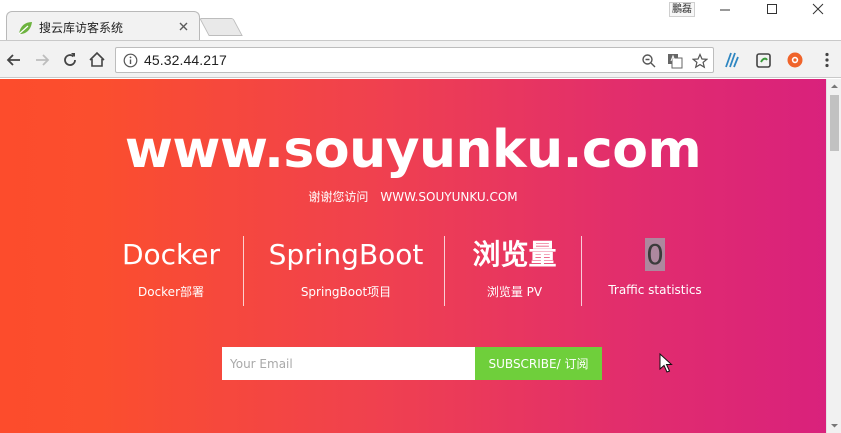 This screenshot has height=433, width=841. Describe the element at coordinates (42, 60) in the screenshot. I see `forward-icon` at that location.